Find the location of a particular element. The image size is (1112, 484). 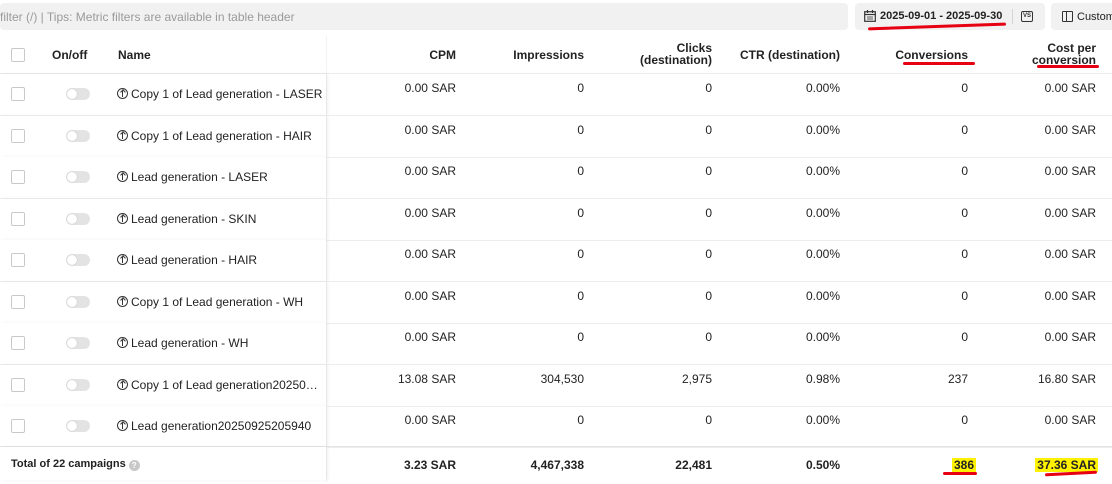

compare-icon: VS is located at coordinates (1027, 16).